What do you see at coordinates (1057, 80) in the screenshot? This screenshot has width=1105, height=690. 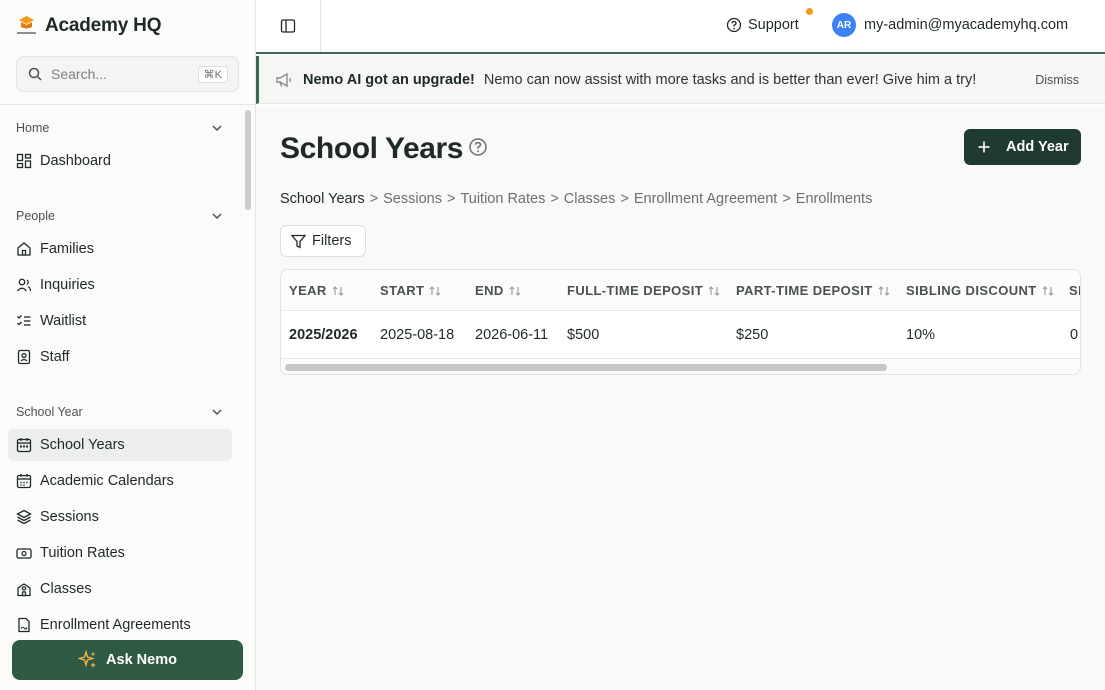 I see `dismiss-button: Dismiss` at bounding box center [1057, 80].